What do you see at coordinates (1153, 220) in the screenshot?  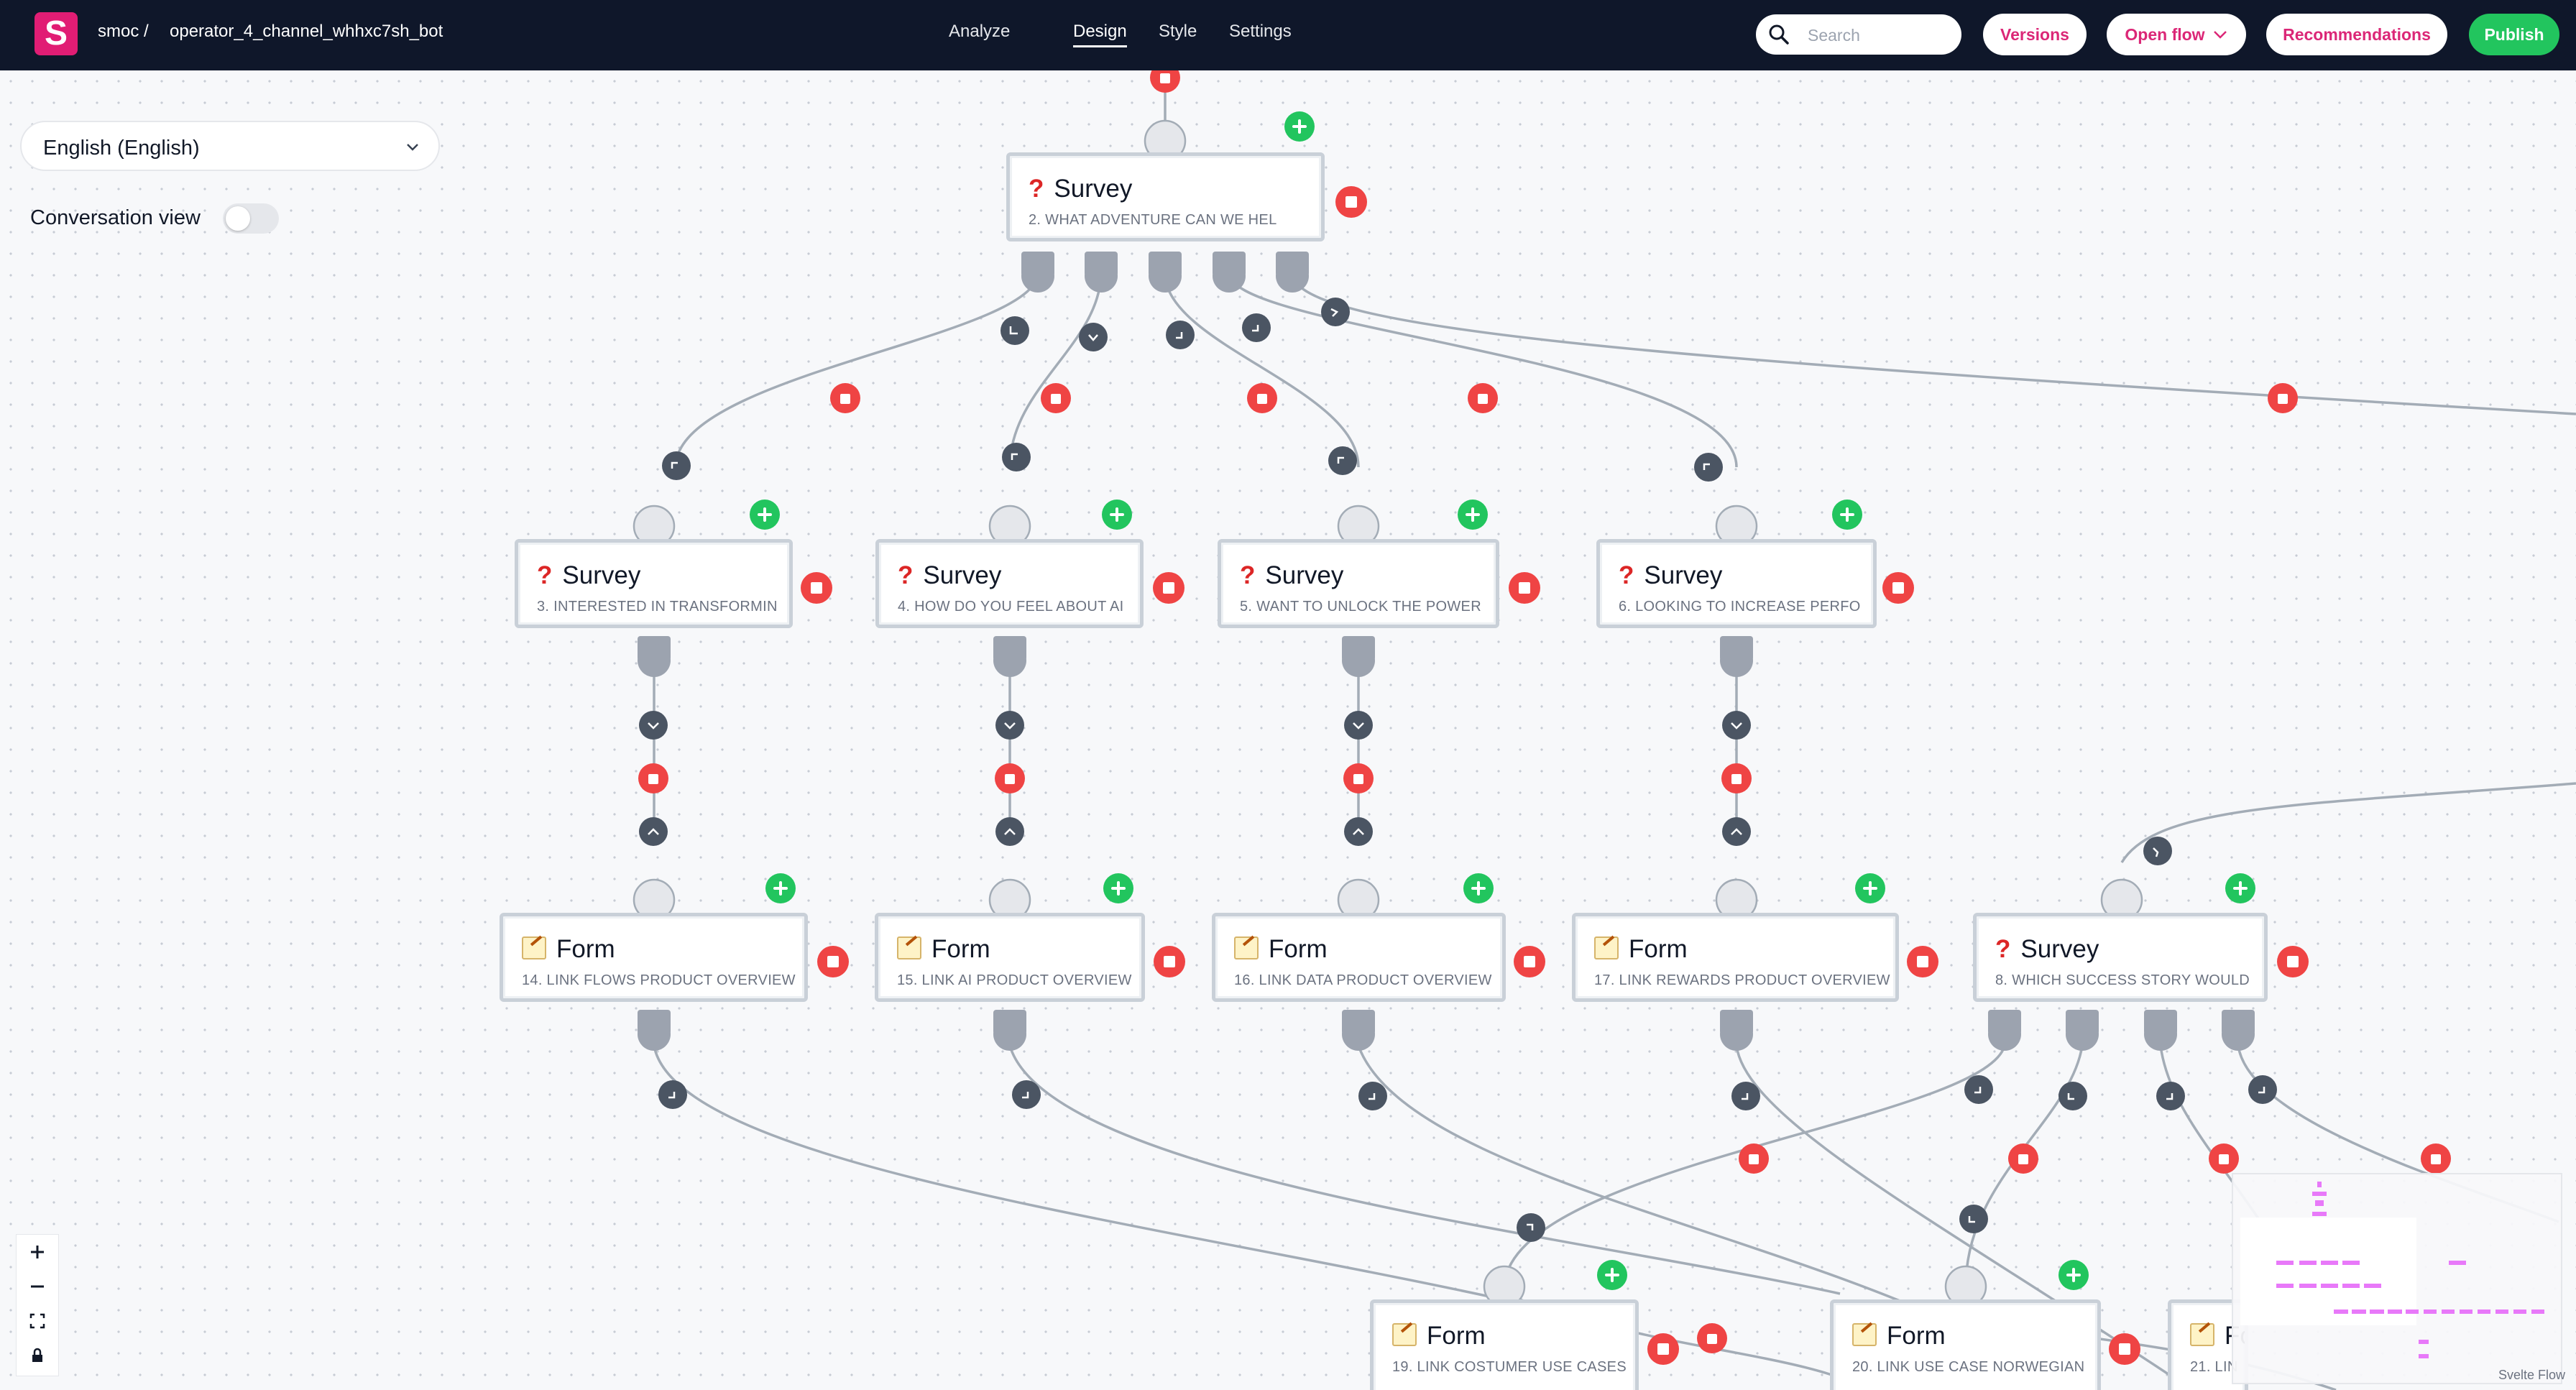 I see `node-subtitle: 2. WHAT ADVENTURE CAN WE HEL` at bounding box center [1153, 220].